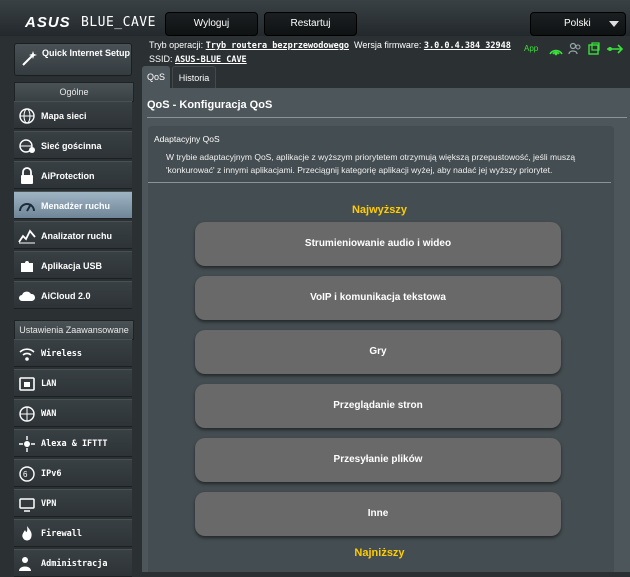  What do you see at coordinates (211, 60) in the screenshot?
I see `ssid-link: ASUS-BLUE_CAVE` at bounding box center [211, 60].